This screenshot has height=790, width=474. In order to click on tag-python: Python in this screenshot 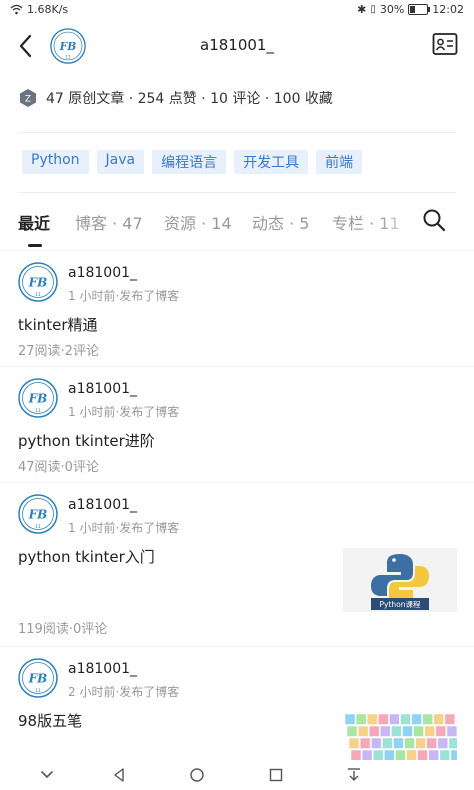, I will do `click(55, 162)`.